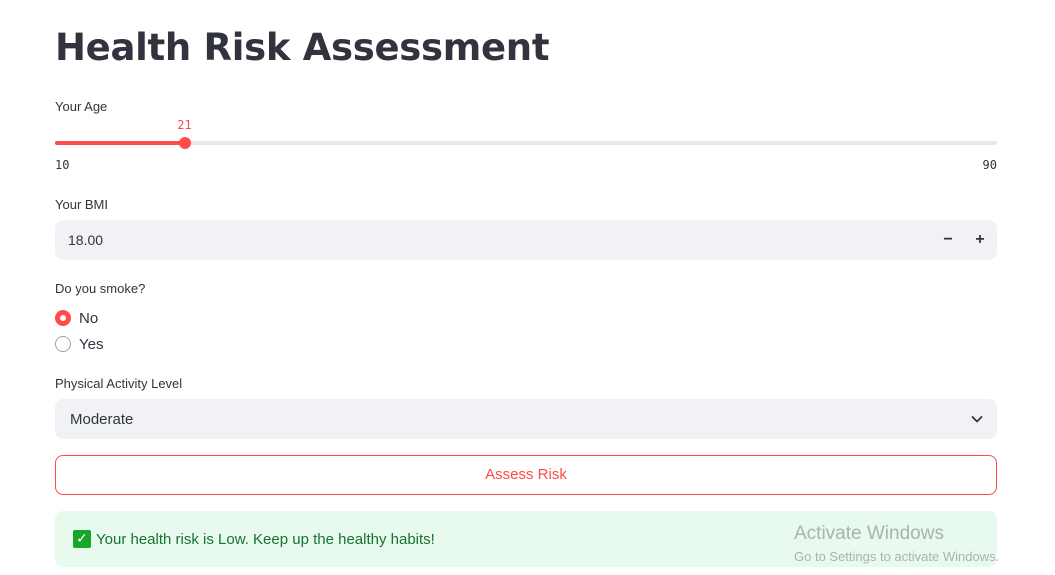 The width and height of the screenshot is (1055, 575). Describe the element at coordinates (948, 240) in the screenshot. I see `bmi-decrement-button: −` at that location.